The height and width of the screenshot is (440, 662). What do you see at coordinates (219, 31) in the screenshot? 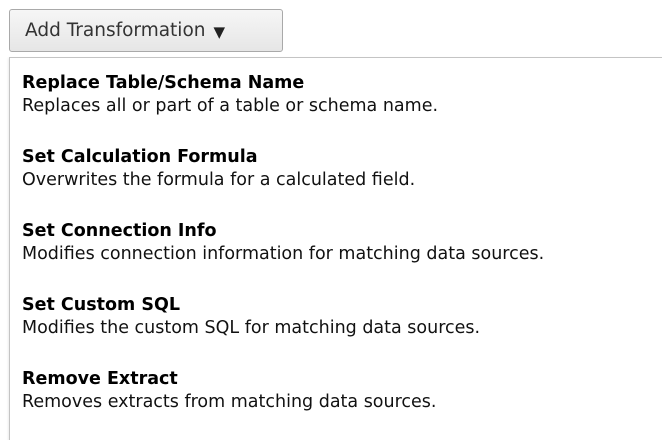
I see `caret-down-icon: ▼` at bounding box center [219, 31].